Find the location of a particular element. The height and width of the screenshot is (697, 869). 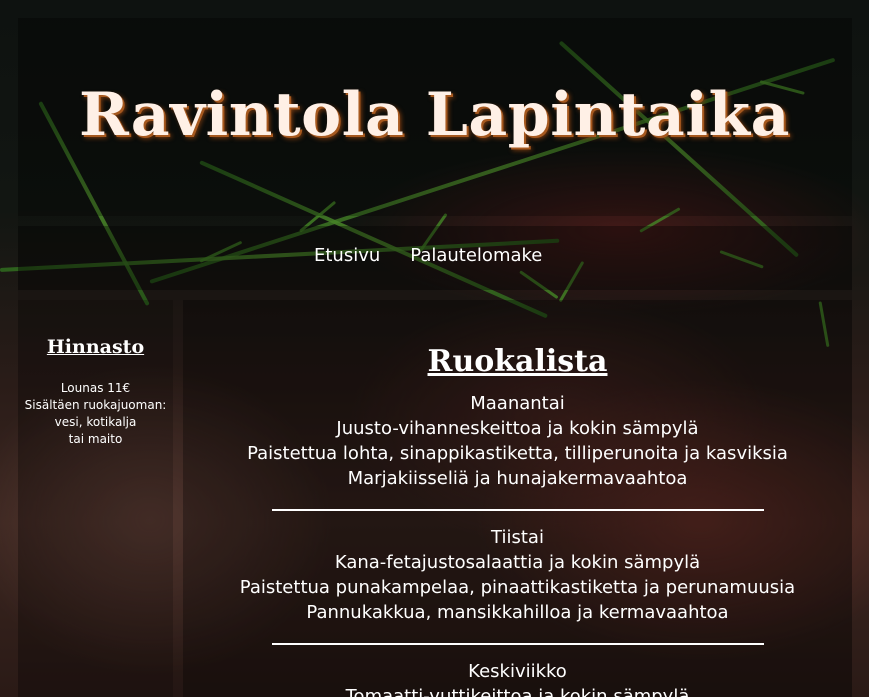

nav-link-etusivu: Etusivu is located at coordinates (347, 255).